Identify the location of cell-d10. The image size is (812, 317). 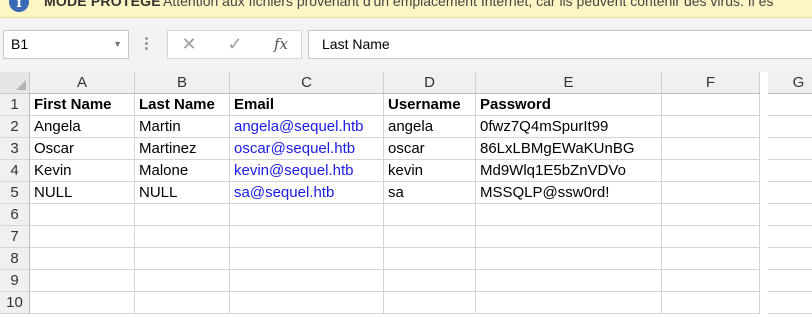
(430, 303).